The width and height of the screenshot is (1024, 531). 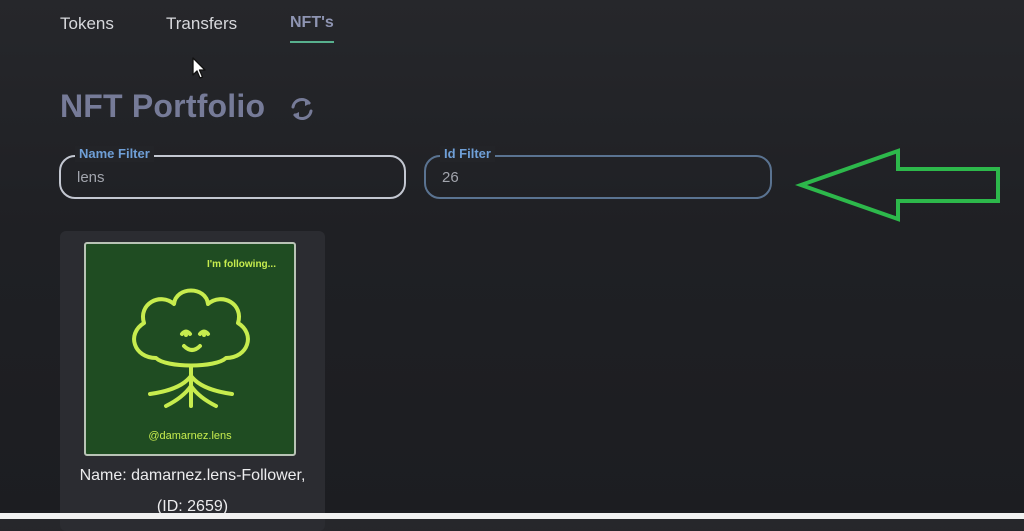 I want to click on nft-name: Name: damarnez.lens-Follower,, so click(x=192, y=475).